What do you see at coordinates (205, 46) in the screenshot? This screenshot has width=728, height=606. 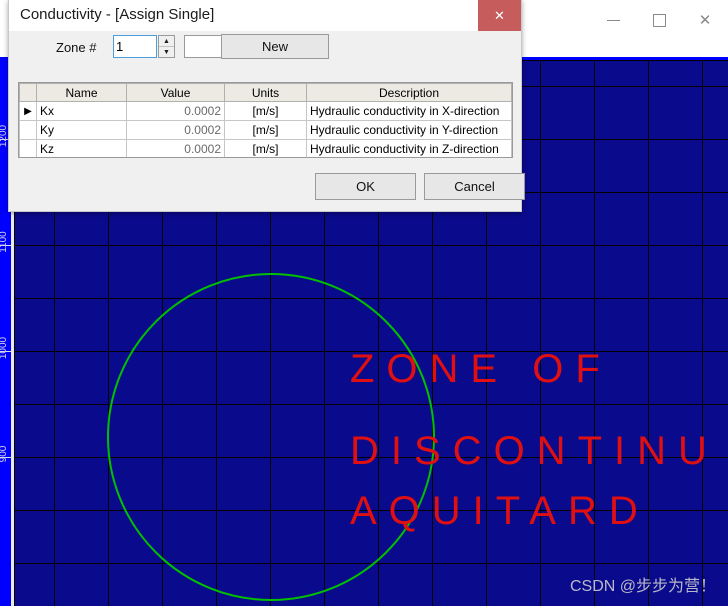 I see `zone-name-field` at bounding box center [205, 46].